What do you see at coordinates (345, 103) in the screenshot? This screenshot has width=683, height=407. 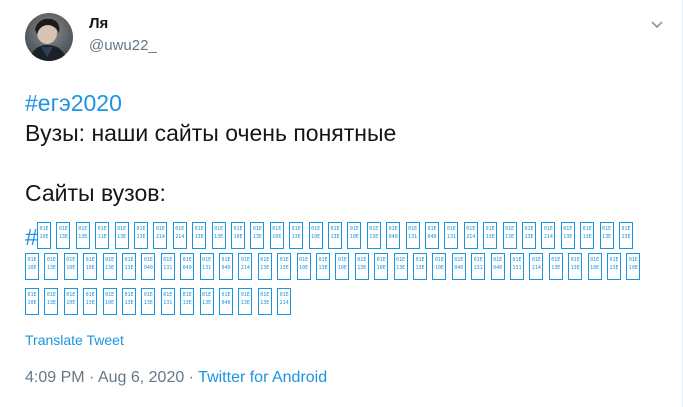 I see `hashtag-link: #егэ2020` at bounding box center [345, 103].